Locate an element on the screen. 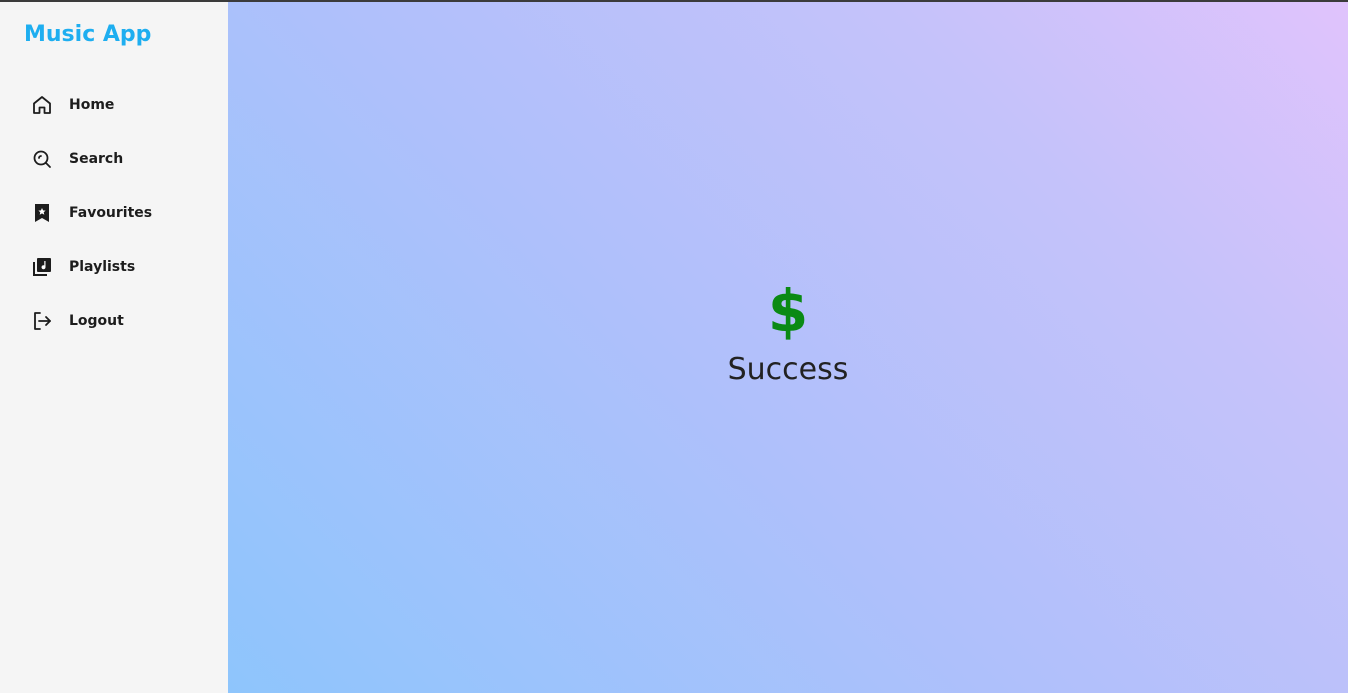  sidebar-item-favourites: Favourites is located at coordinates (114, 213).